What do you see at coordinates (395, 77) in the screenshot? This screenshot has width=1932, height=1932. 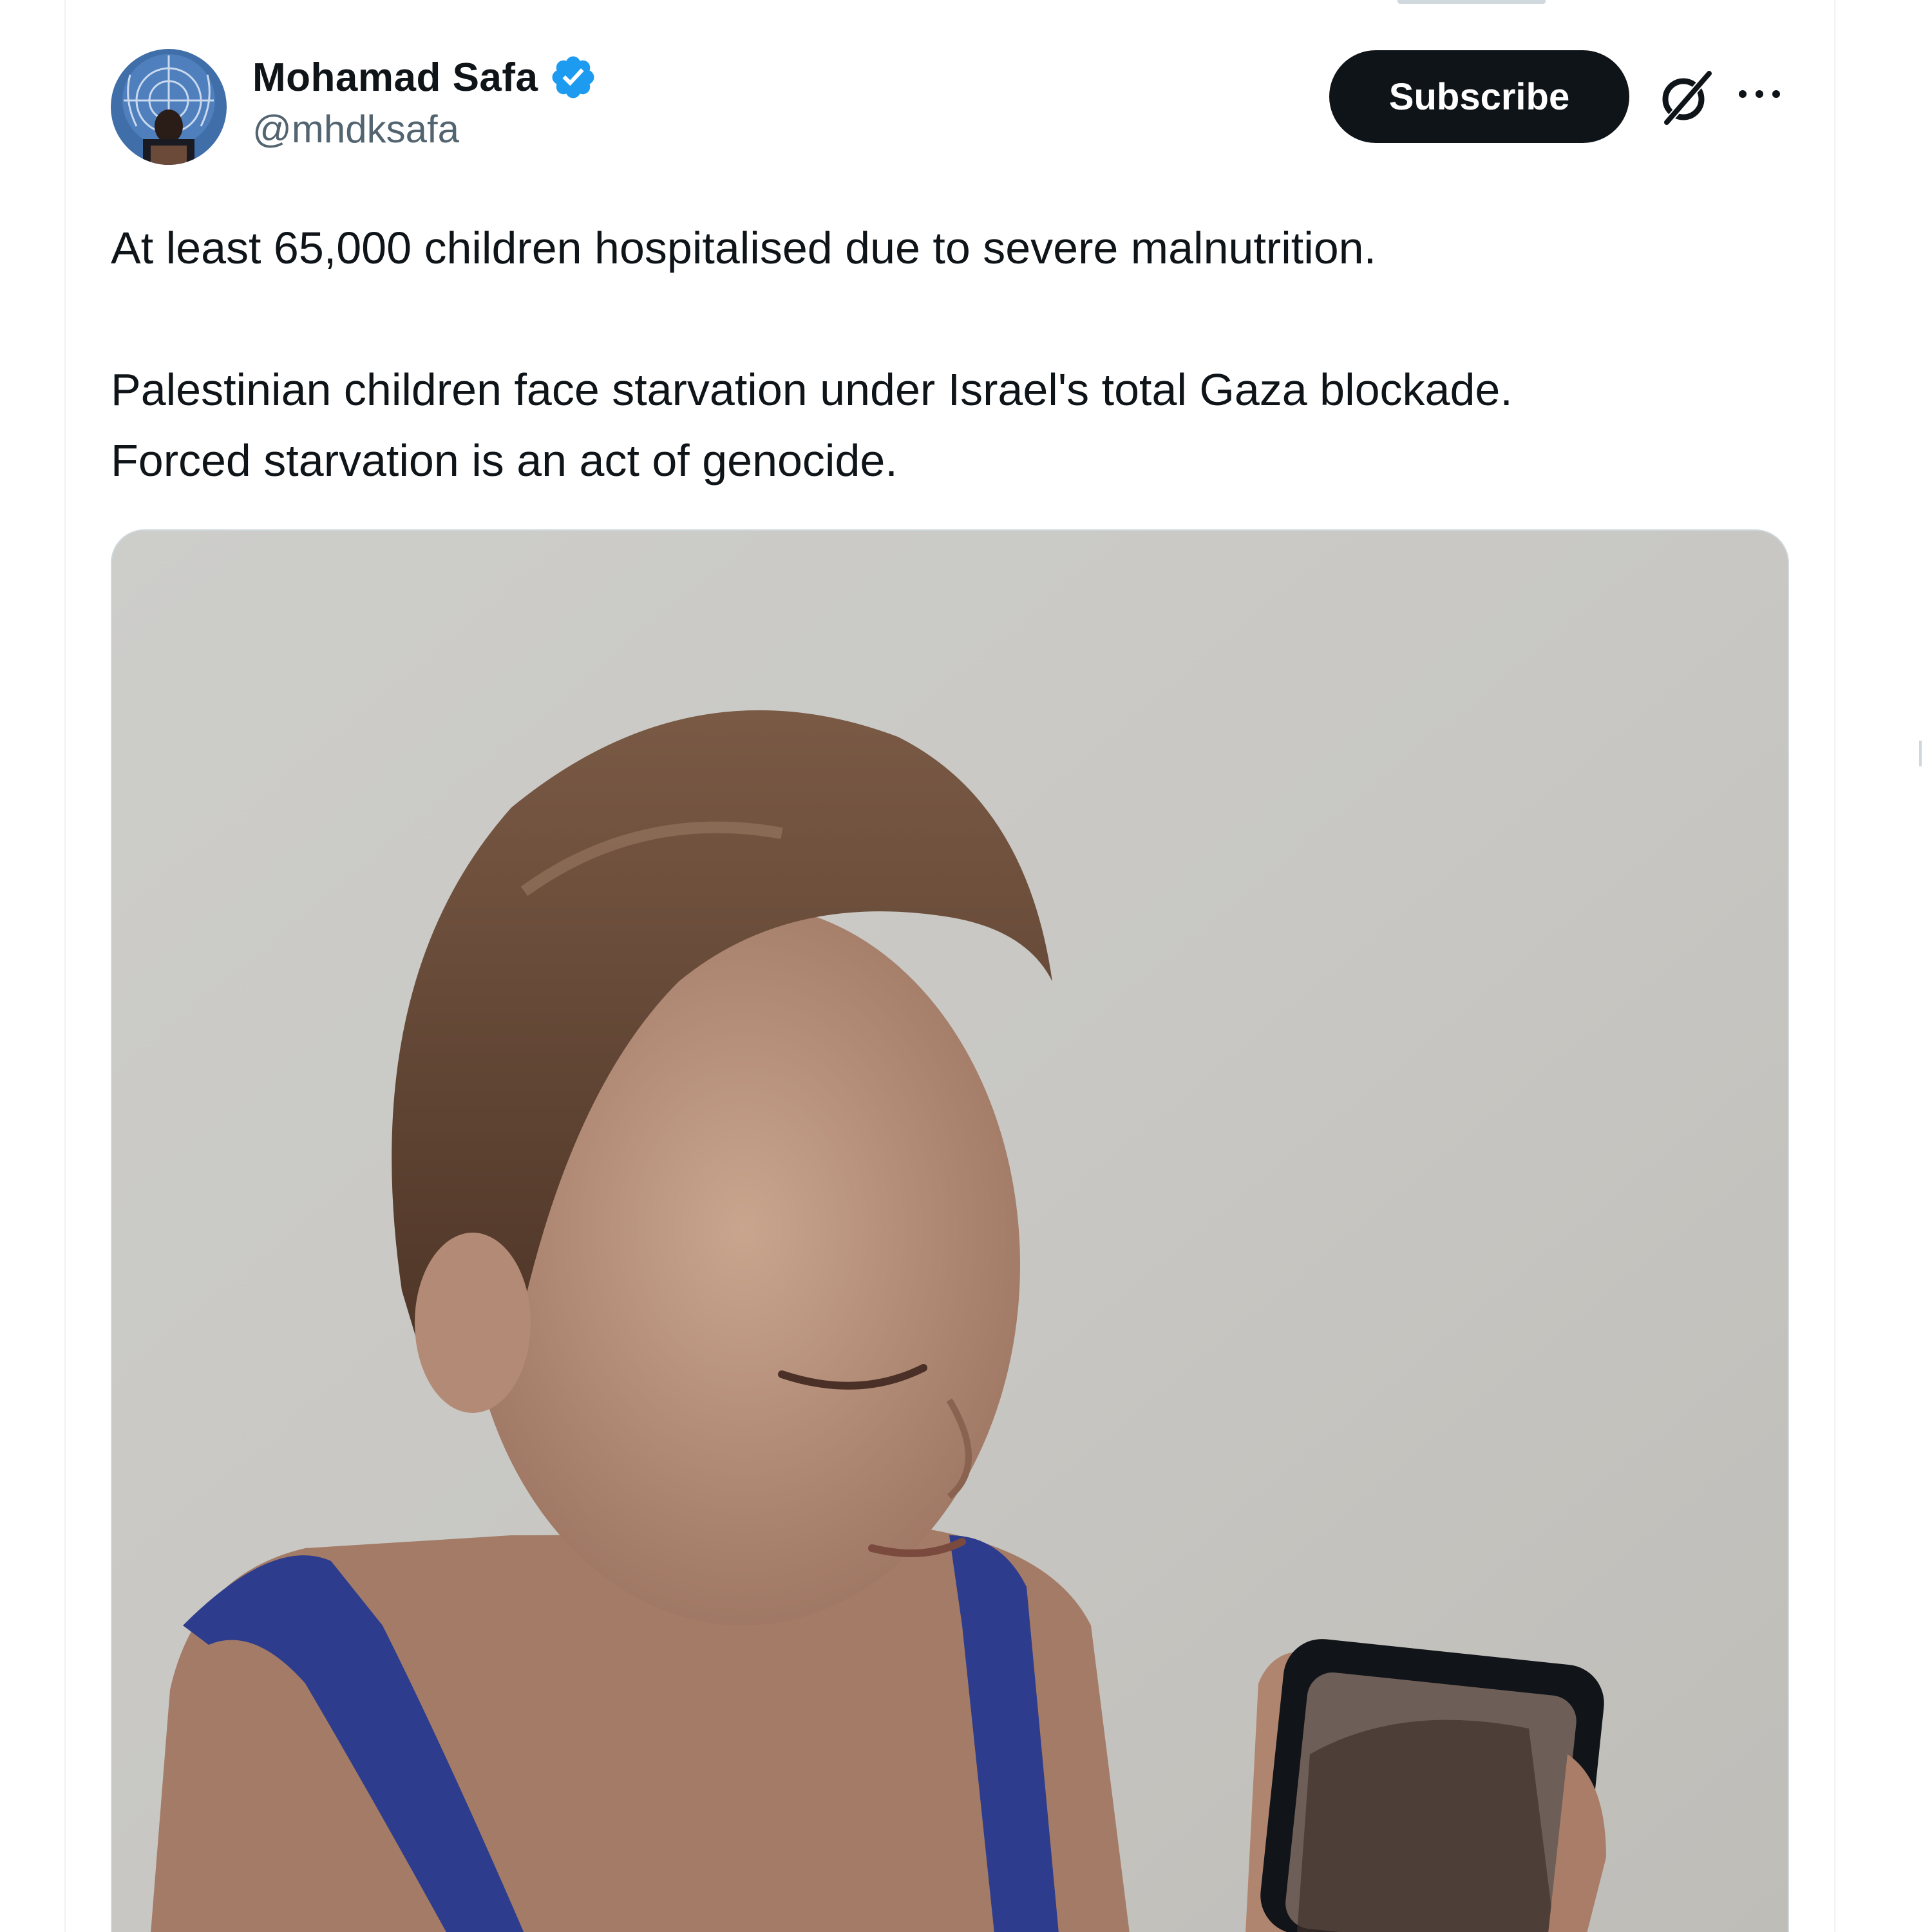 I see `author-display-name: Mohamad Safa` at bounding box center [395, 77].